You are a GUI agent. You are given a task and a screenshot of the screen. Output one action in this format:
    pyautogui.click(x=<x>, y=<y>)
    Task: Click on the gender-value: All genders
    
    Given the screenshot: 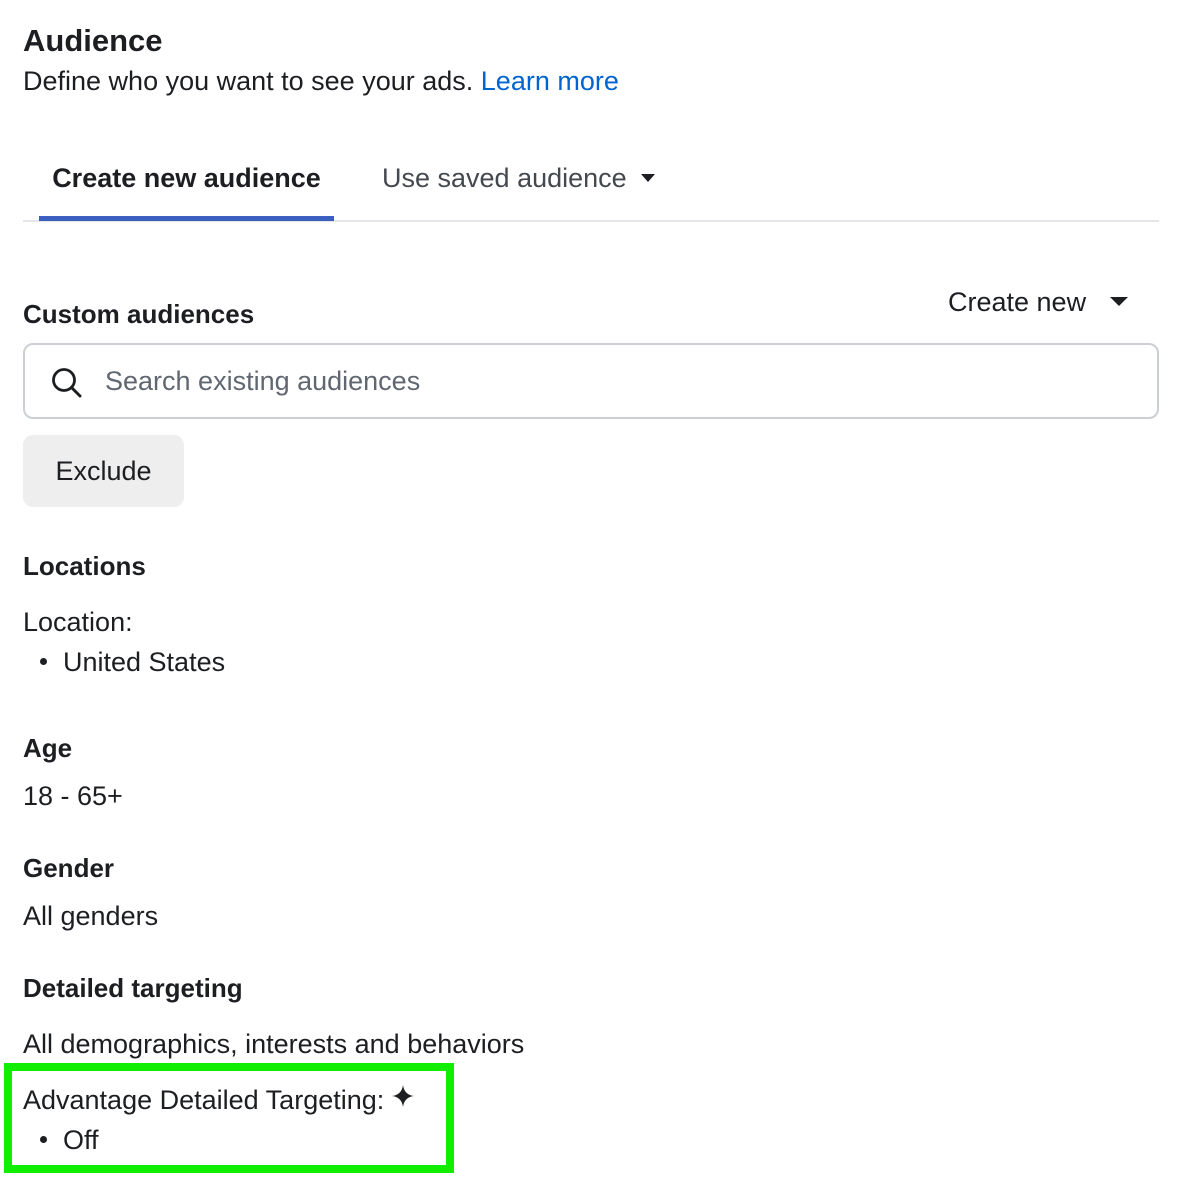 What is the action you would take?
    pyautogui.click(x=91, y=916)
    